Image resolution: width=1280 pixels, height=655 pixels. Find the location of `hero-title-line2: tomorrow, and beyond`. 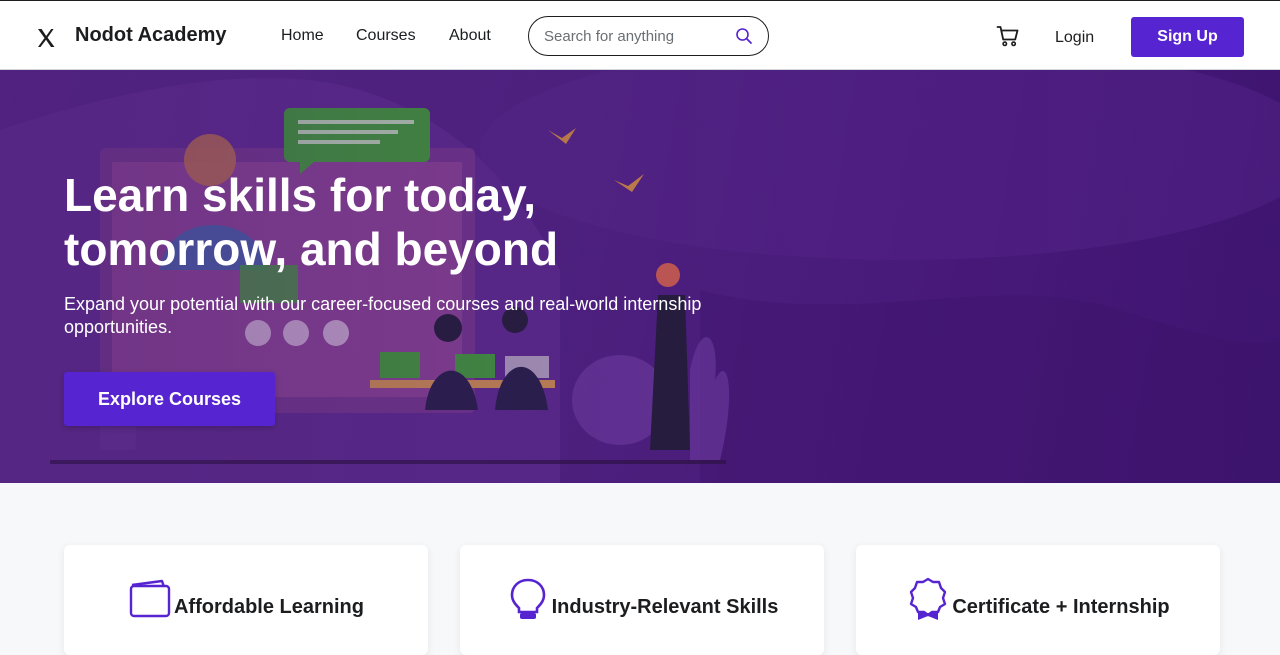

hero-title-line2: tomorrow, and beyond is located at coordinates (311, 249).